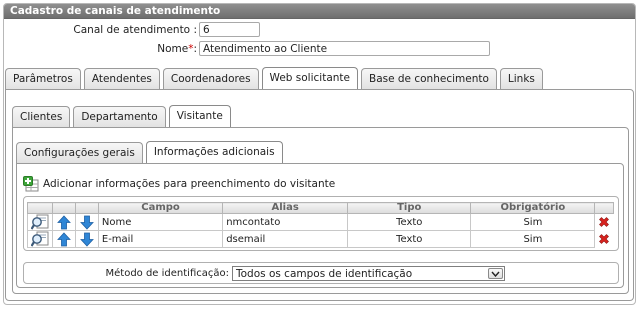 The height and width of the screenshot is (310, 639). I want to click on table-row: Nome nmcontato Texto Sim, so click(320, 222).